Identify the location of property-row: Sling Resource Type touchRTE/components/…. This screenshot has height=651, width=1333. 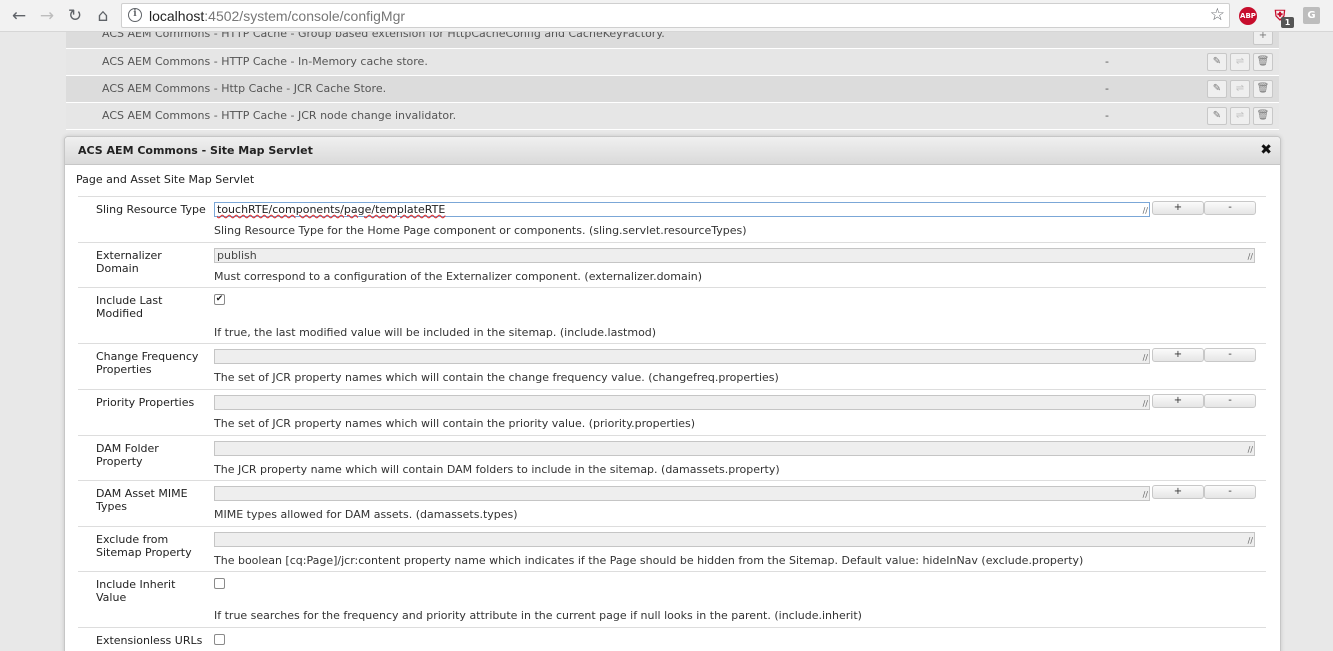
(672, 220).